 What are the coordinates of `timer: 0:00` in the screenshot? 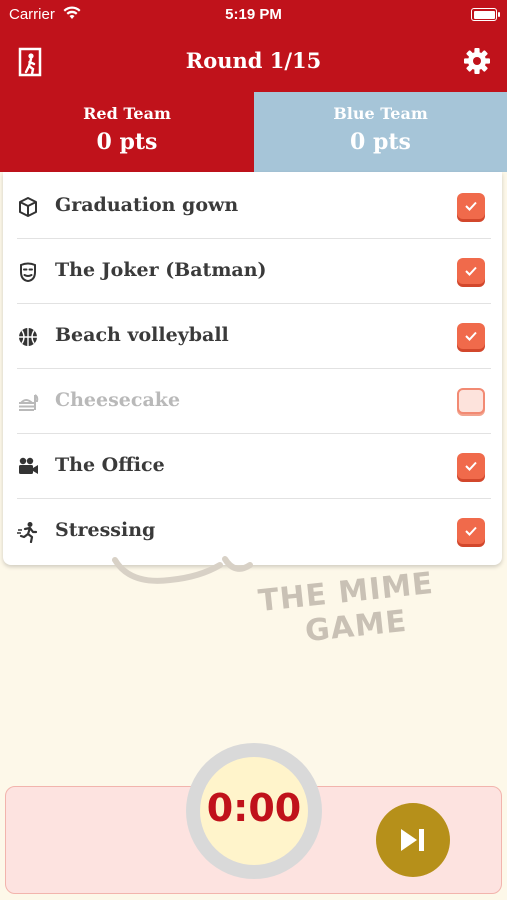 It's located at (254, 811).